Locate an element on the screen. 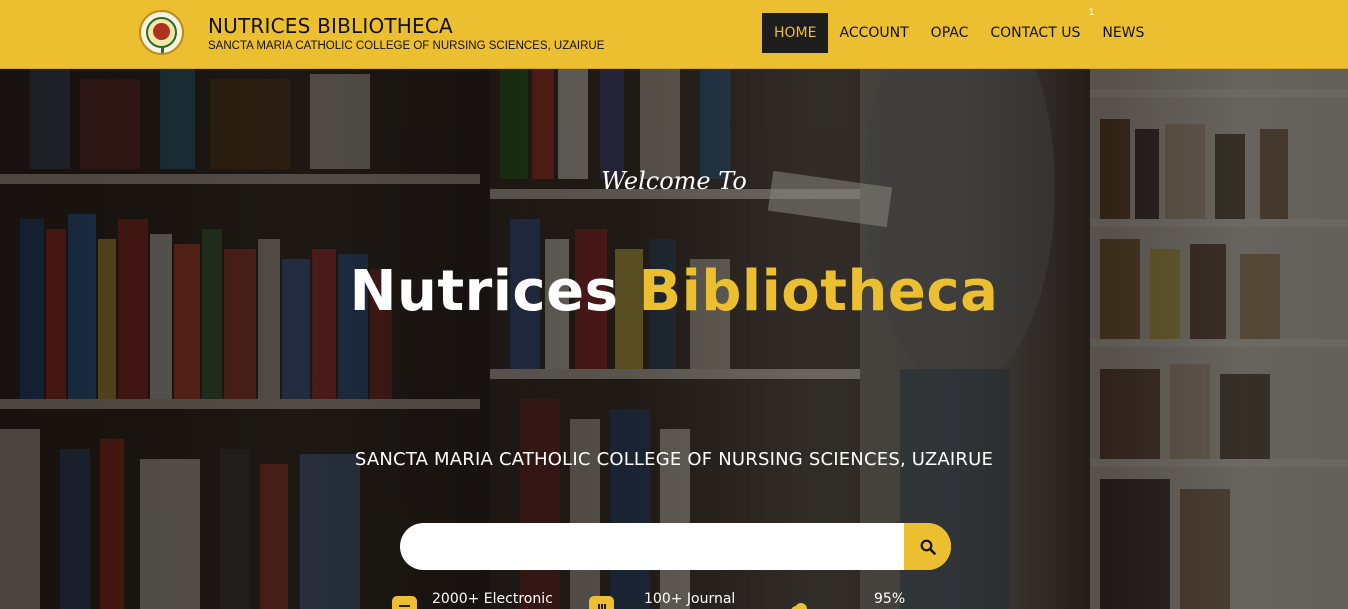  nav-item-news: NEWS is located at coordinates (1123, 33).